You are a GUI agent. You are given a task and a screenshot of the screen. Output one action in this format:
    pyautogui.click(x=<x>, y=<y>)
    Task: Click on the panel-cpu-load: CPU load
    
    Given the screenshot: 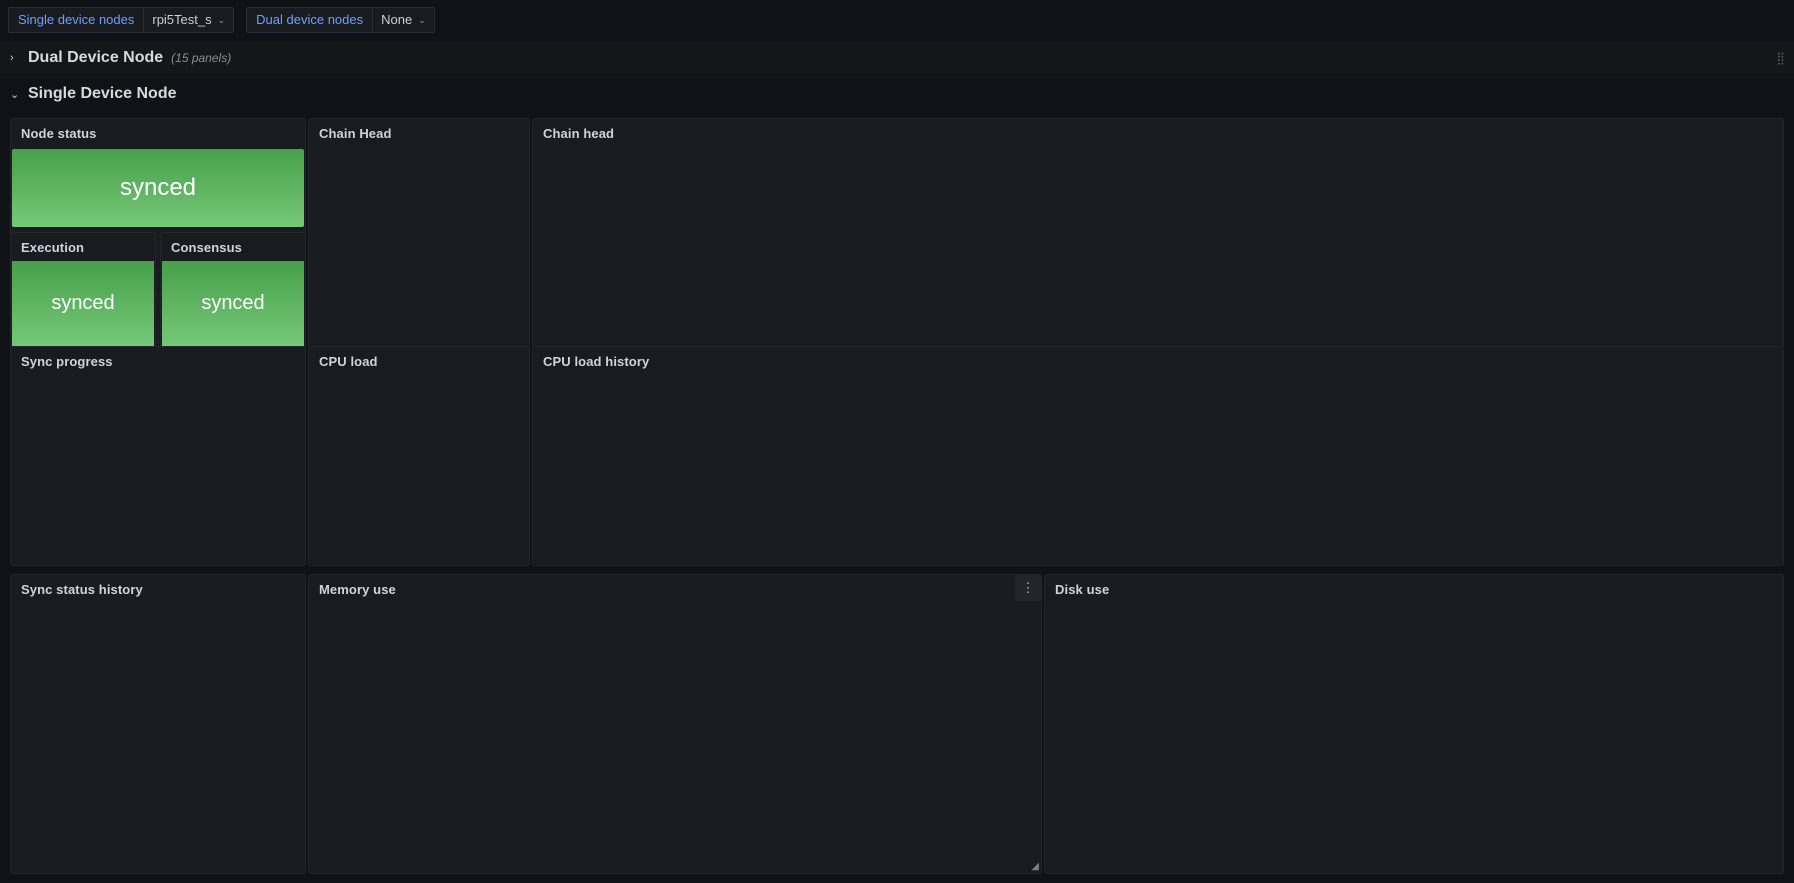 What is the action you would take?
    pyautogui.click(x=419, y=456)
    